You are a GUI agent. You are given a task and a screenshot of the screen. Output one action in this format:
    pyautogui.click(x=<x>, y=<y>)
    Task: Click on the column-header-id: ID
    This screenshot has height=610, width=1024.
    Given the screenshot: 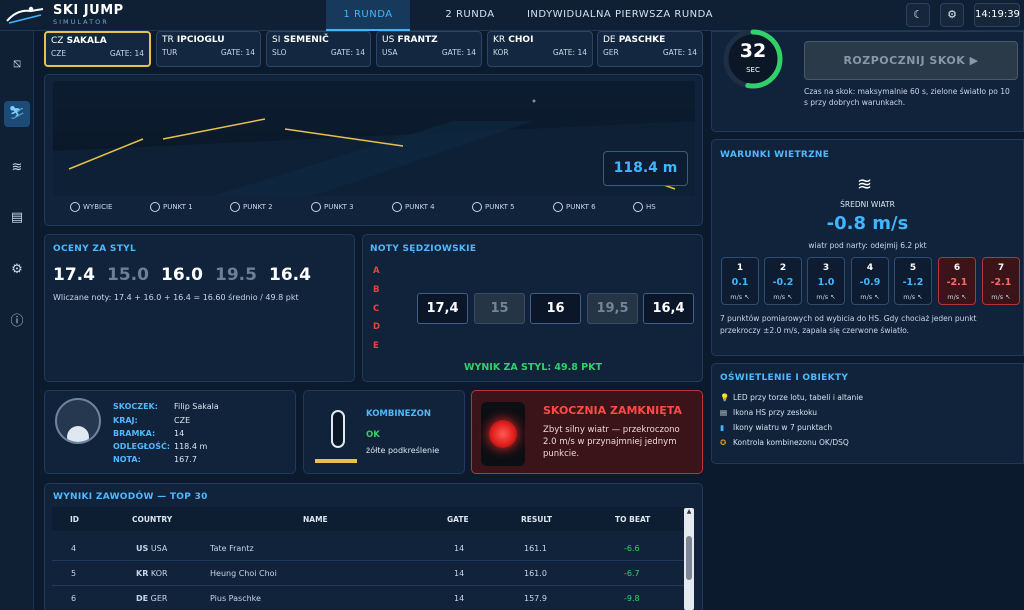 What is the action you would take?
    pyautogui.click(x=74, y=519)
    